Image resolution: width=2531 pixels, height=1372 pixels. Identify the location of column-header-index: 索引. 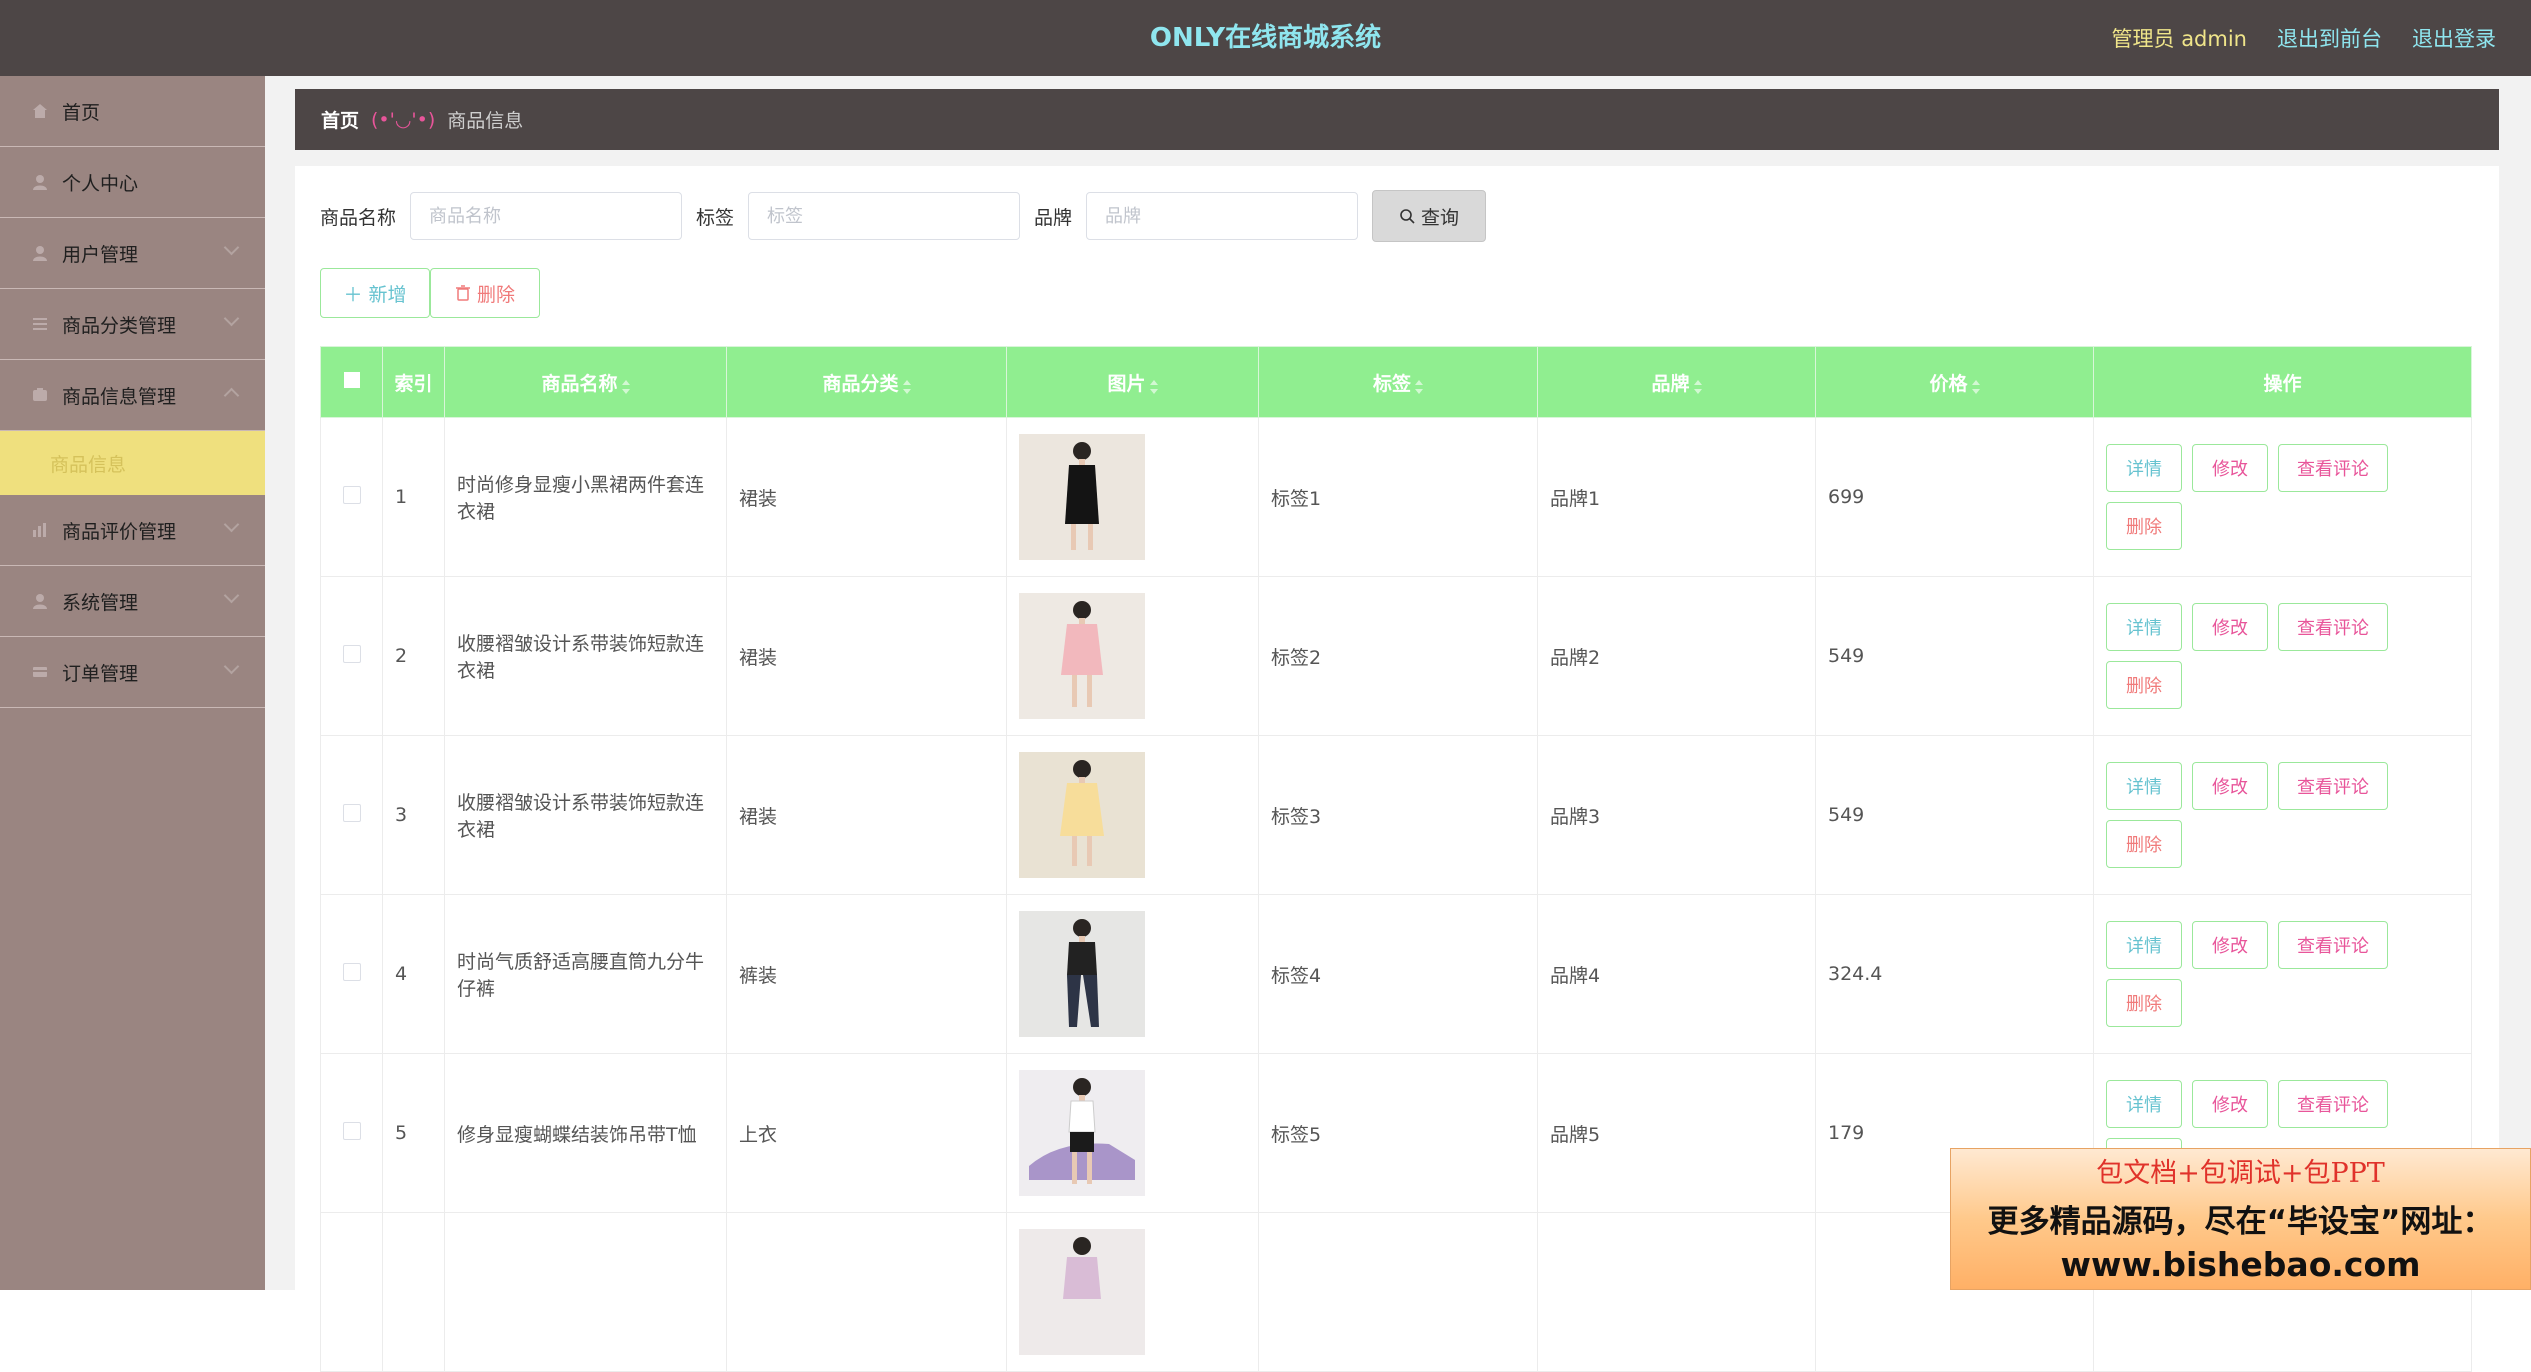
(413, 382).